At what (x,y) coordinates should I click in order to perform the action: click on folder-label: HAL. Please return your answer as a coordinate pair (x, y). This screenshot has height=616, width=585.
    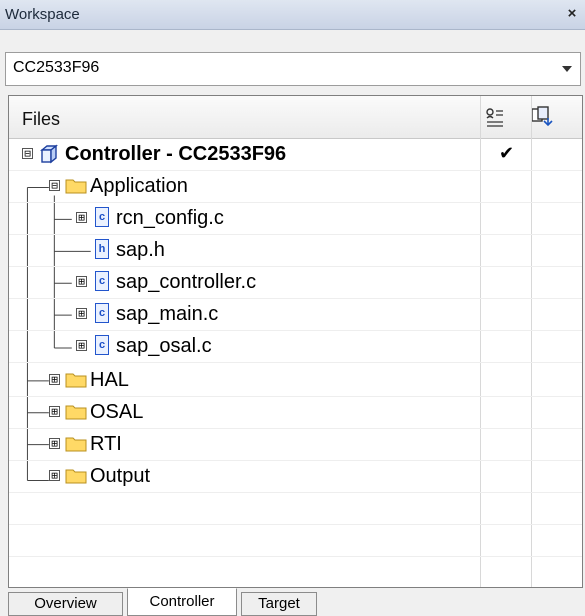
    Looking at the image, I should click on (109, 380).